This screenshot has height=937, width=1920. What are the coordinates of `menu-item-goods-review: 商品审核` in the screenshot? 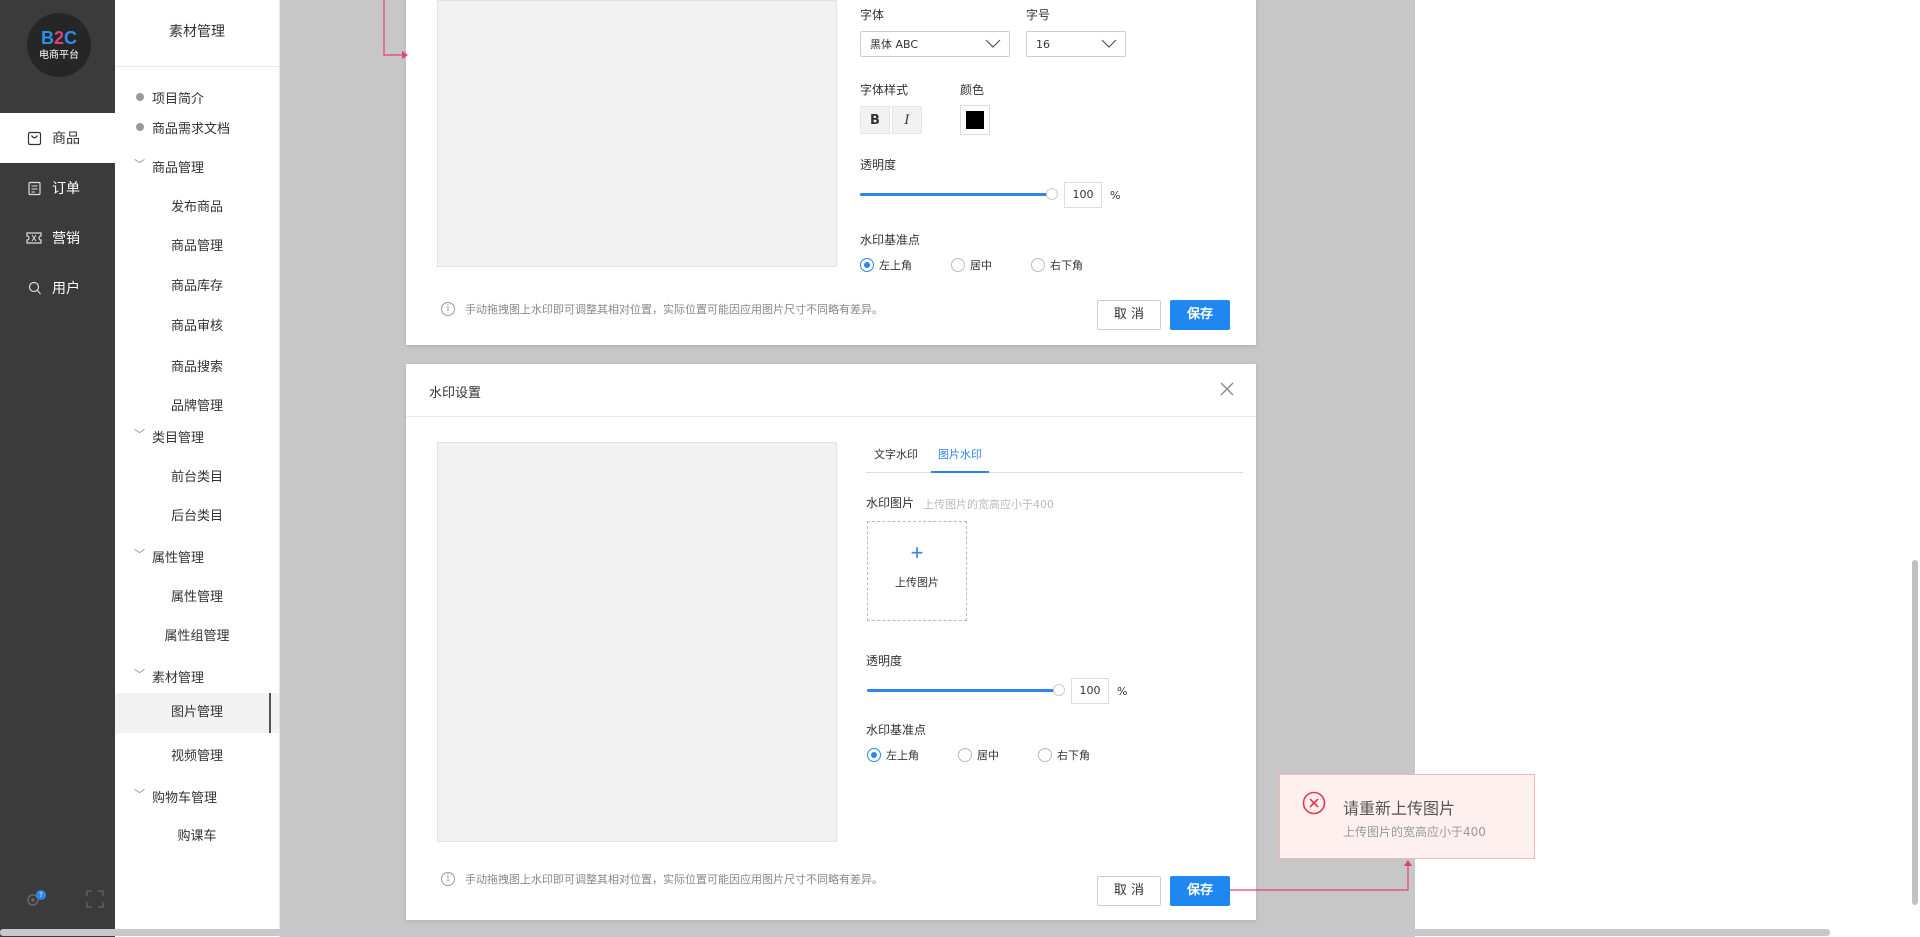 It's located at (197, 324).